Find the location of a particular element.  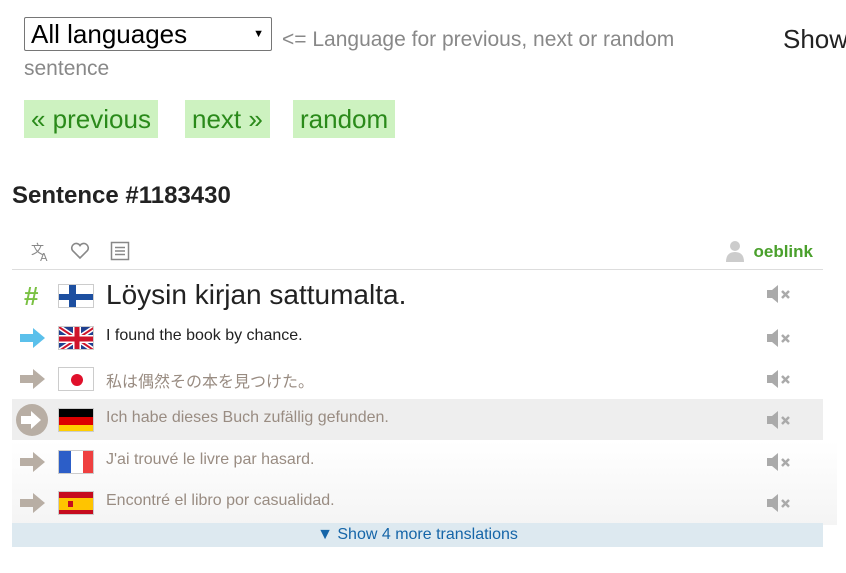

translation-row-highlighted: Ich habe dieses Buch zufällig gefunden. is located at coordinates (417, 419).